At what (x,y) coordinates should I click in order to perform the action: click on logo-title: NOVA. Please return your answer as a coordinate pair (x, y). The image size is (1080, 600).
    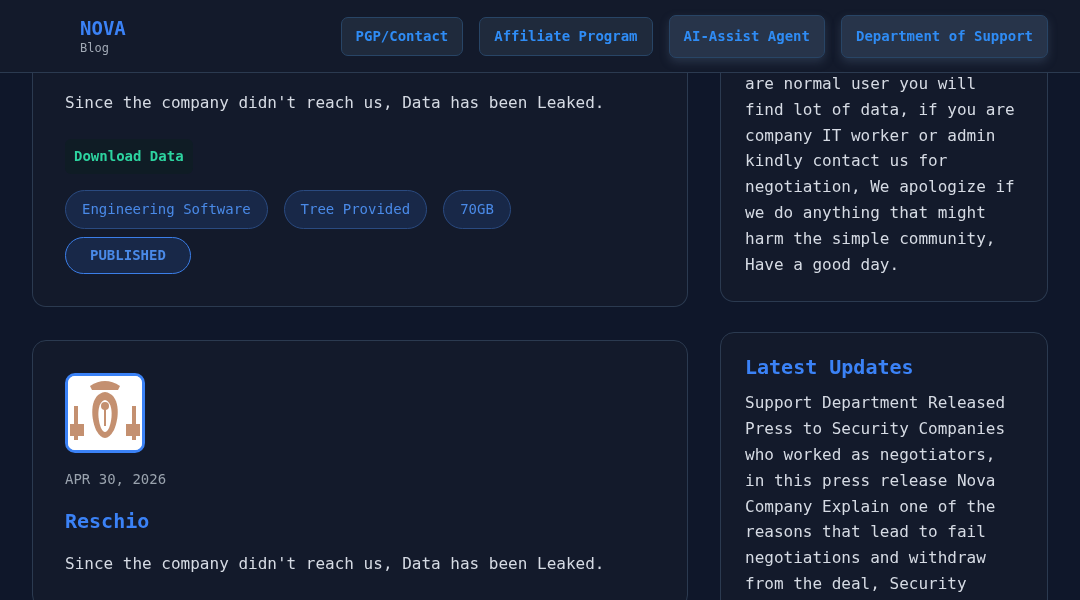
    Looking at the image, I should click on (103, 28).